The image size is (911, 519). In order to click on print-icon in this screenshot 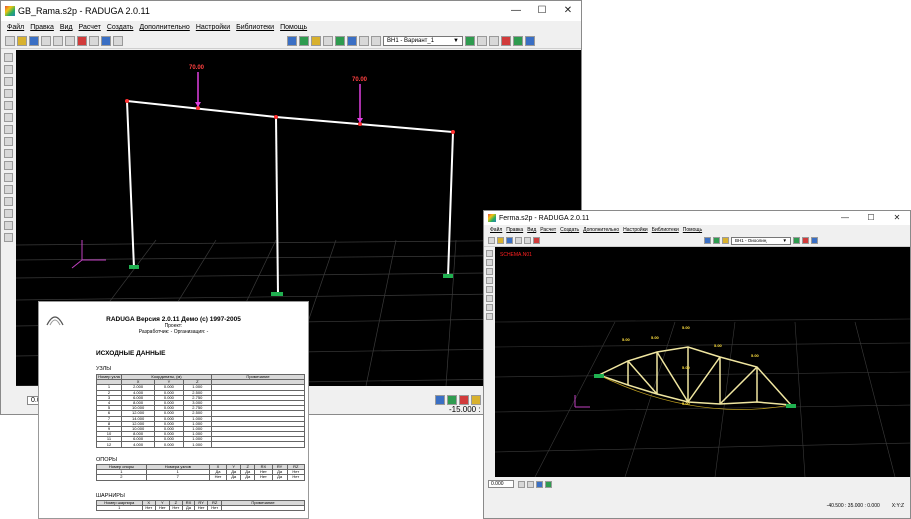, I will do `click(46, 41)`.